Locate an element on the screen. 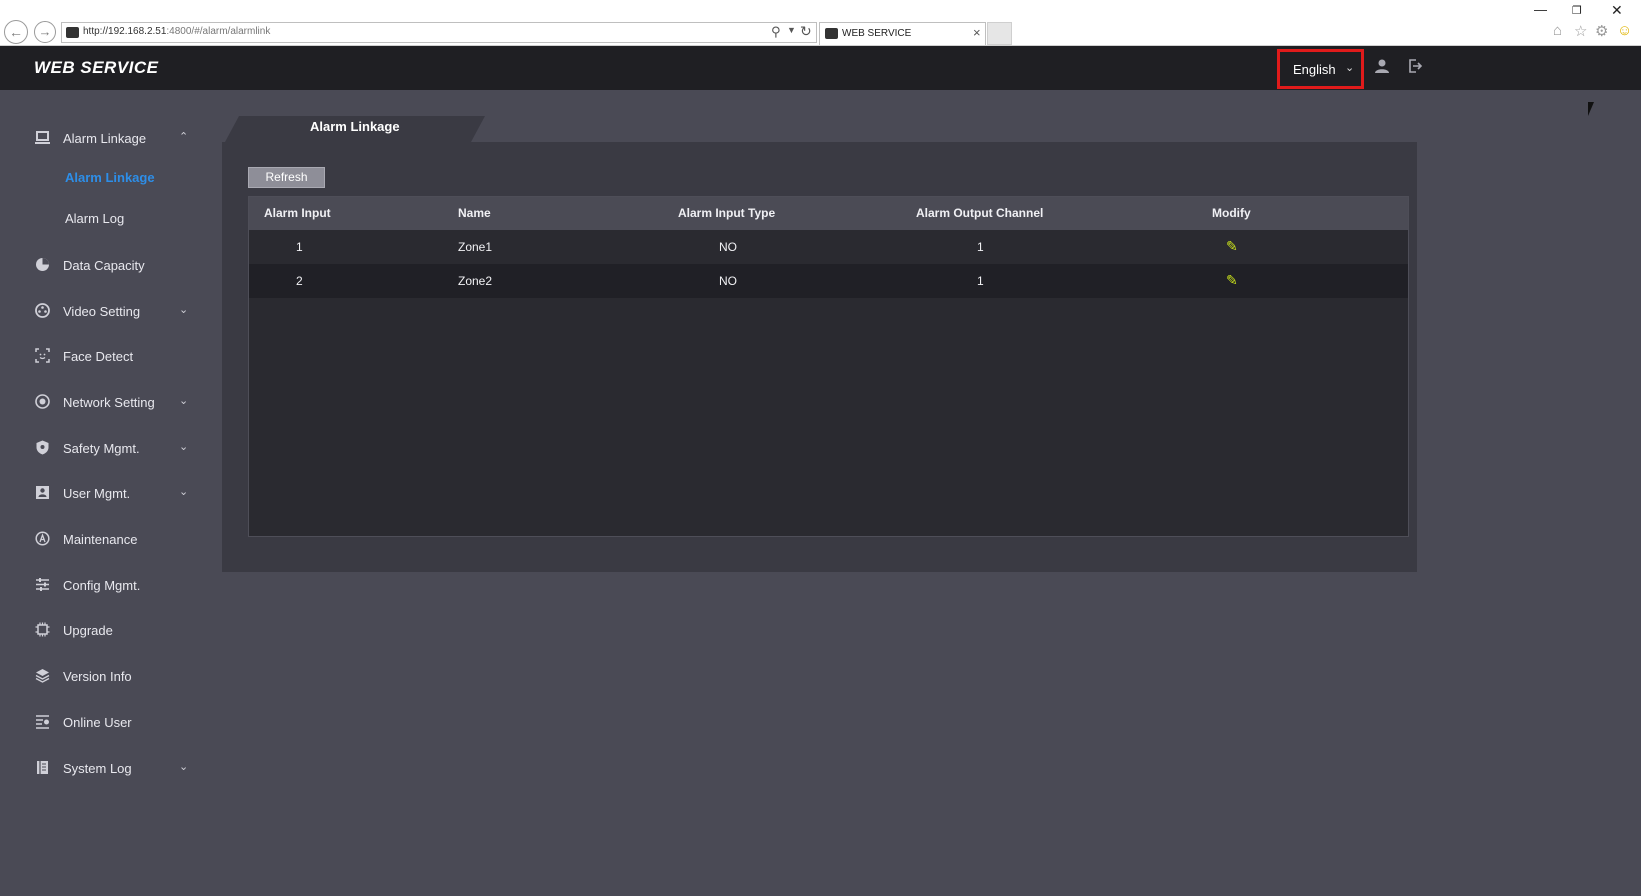  sliders-icon is located at coordinates (42, 585).